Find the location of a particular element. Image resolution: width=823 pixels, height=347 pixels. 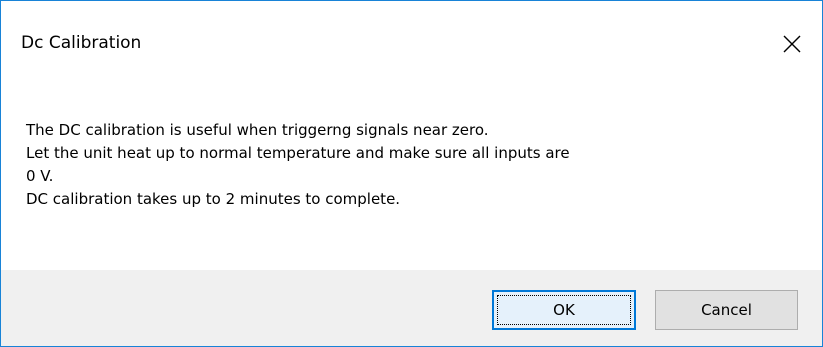

message-line: 0 V. is located at coordinates (40, 176).